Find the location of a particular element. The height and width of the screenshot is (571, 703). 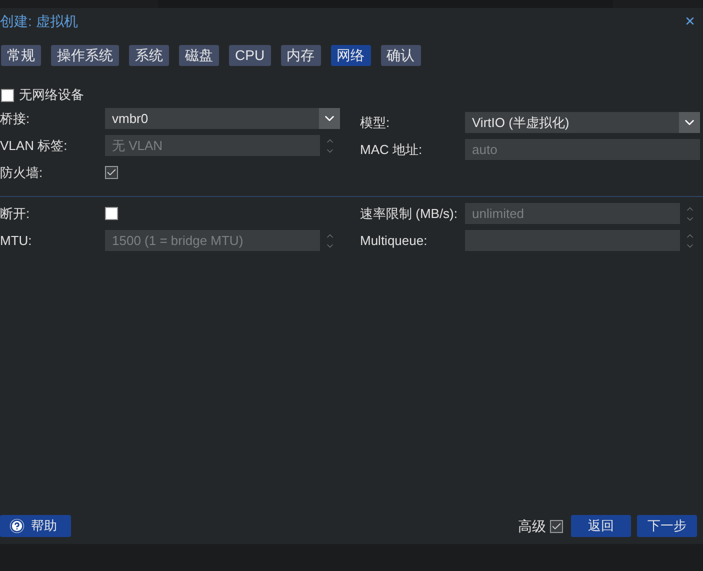

help-button: 帮助 is located at coordinates (35, 526).